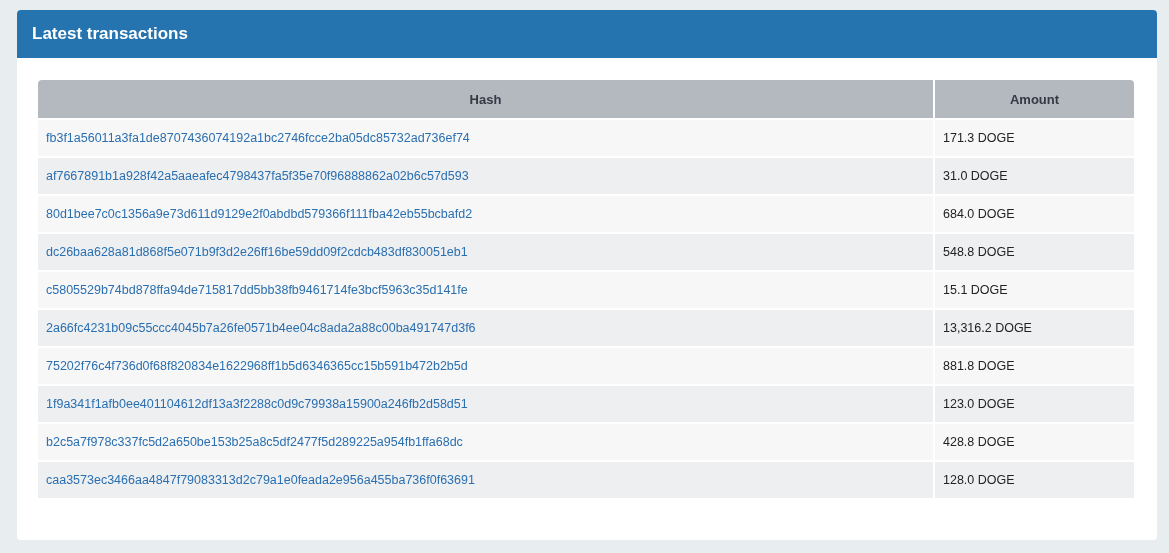 The image size is (1169, 553). Describe the element at coordinates (257, 290) in the screenshot. I see `hash-link: c5805529b74bd878ffa94de715817dd5bb38fb9461714fe3bcf5963c35d141fe` at that location.